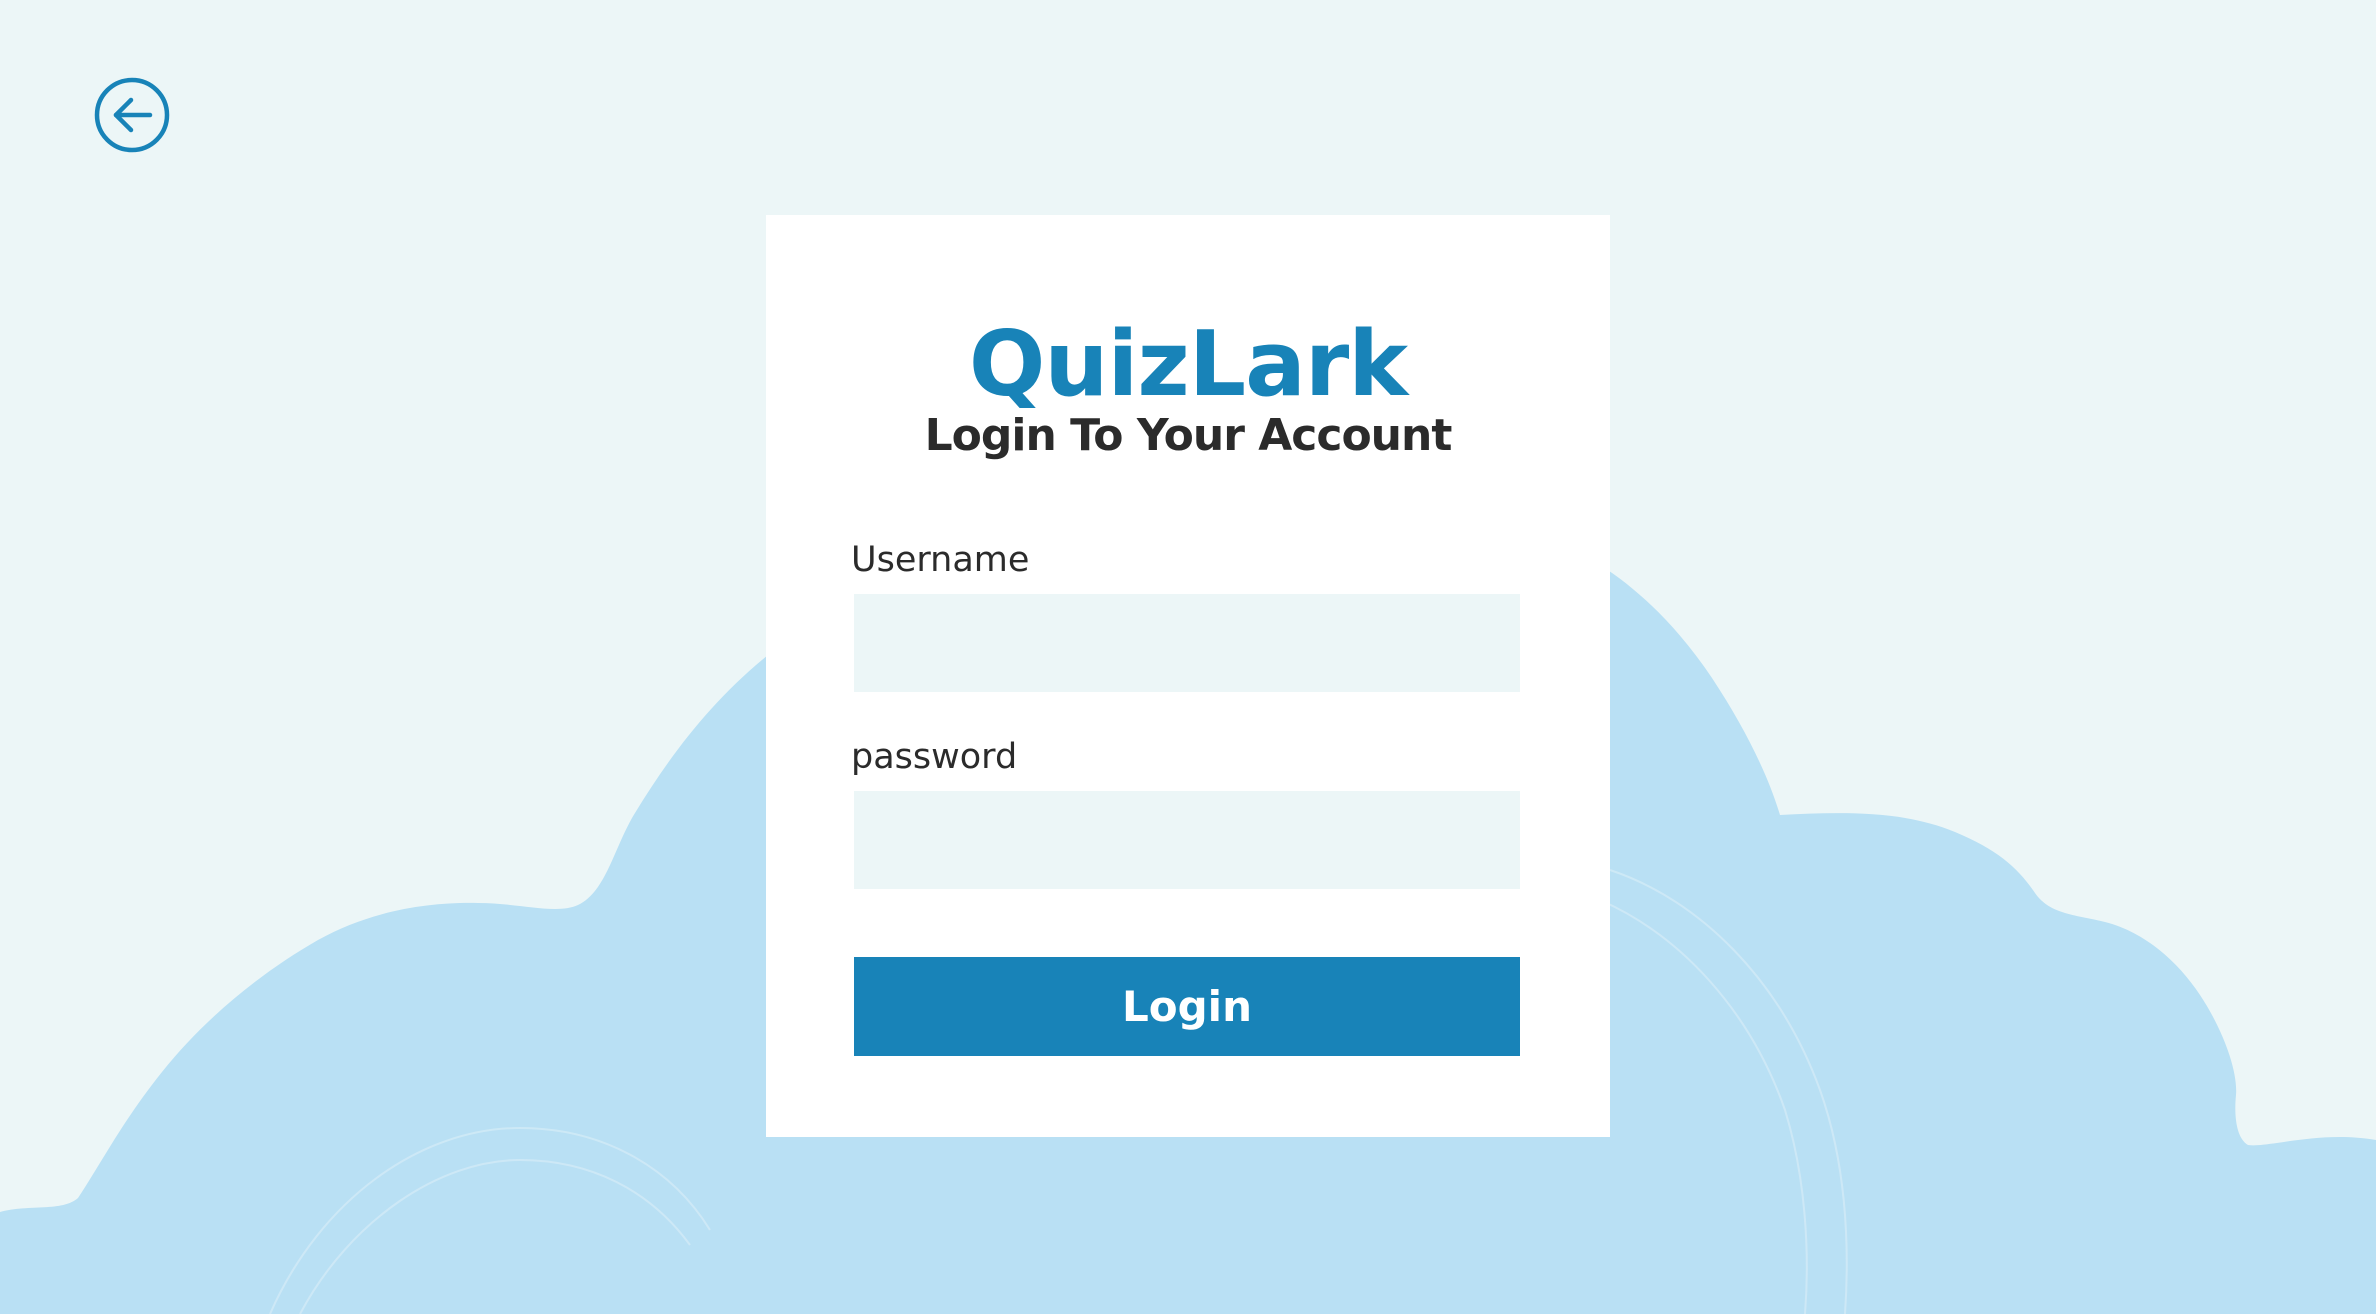  Describe the element at coordinates (1188, 435) in the screenshot. I see `page-title: Login To Your Account` at that location.